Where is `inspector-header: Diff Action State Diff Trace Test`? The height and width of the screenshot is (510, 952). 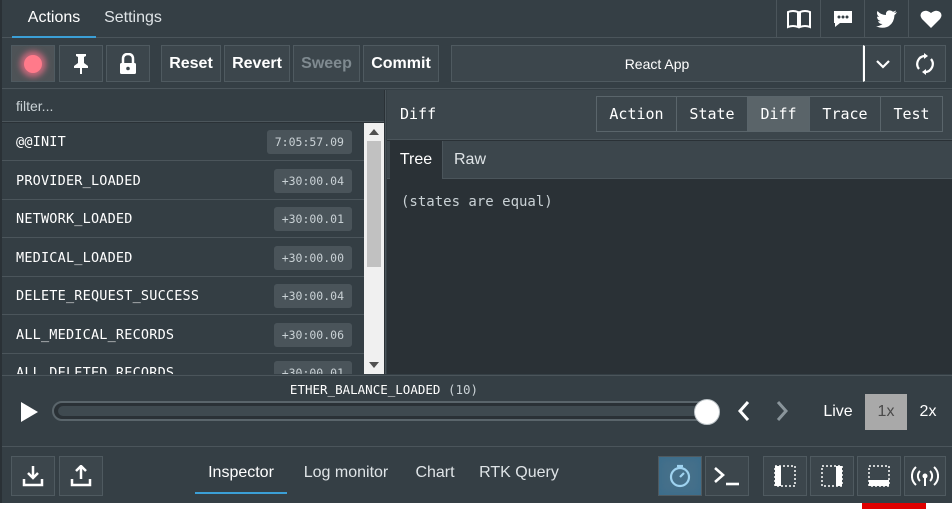 inspector-header: Diff Action State Diff Trace Test is located at coordinates (669, 115).